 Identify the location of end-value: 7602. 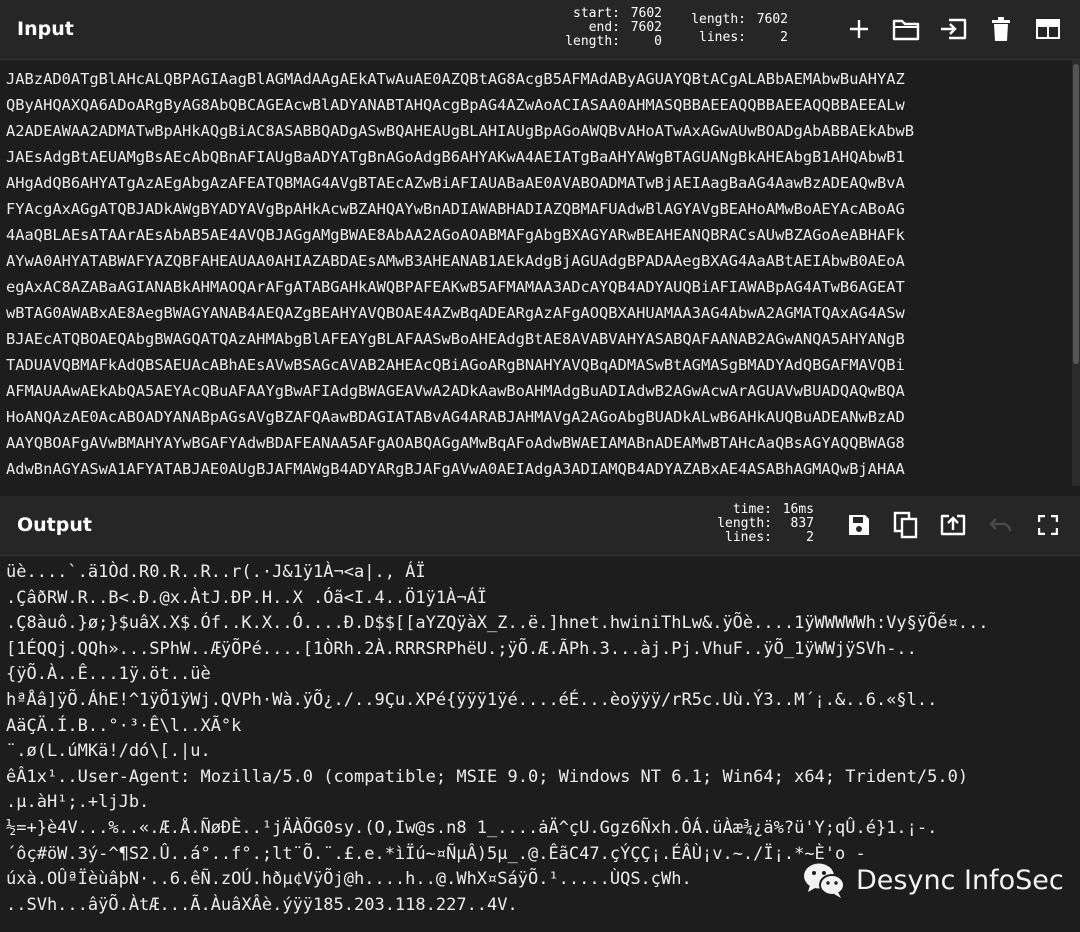
(646, 27).